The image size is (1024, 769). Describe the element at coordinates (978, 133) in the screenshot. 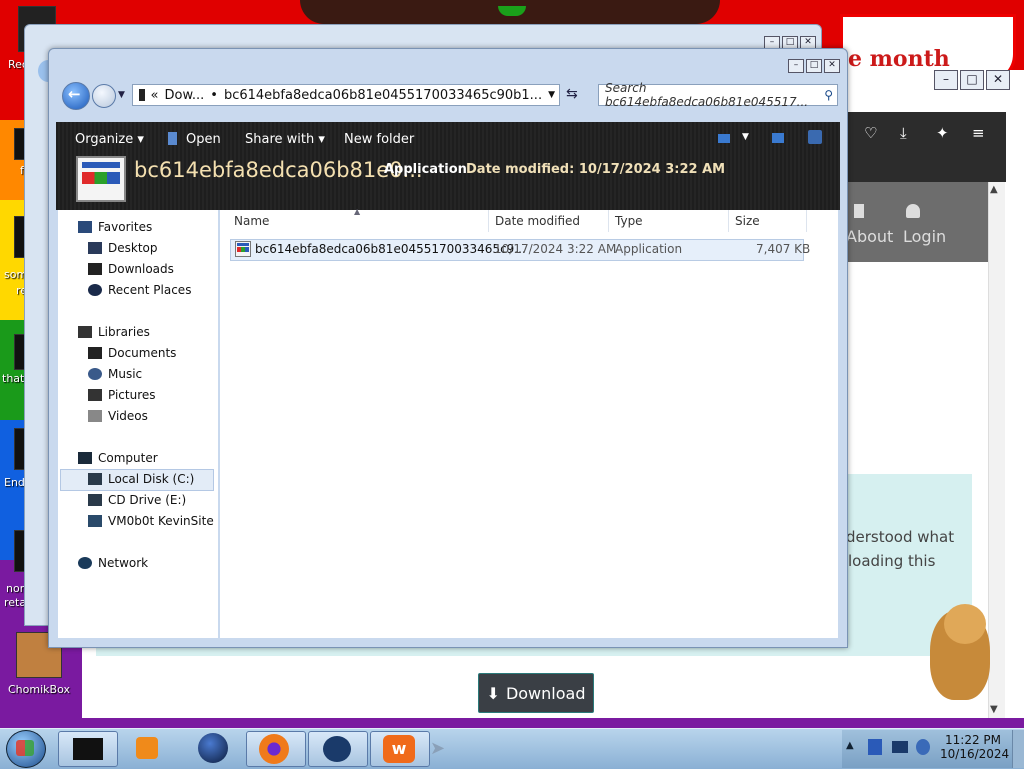

I see `menu-icon: ≡` at that location.